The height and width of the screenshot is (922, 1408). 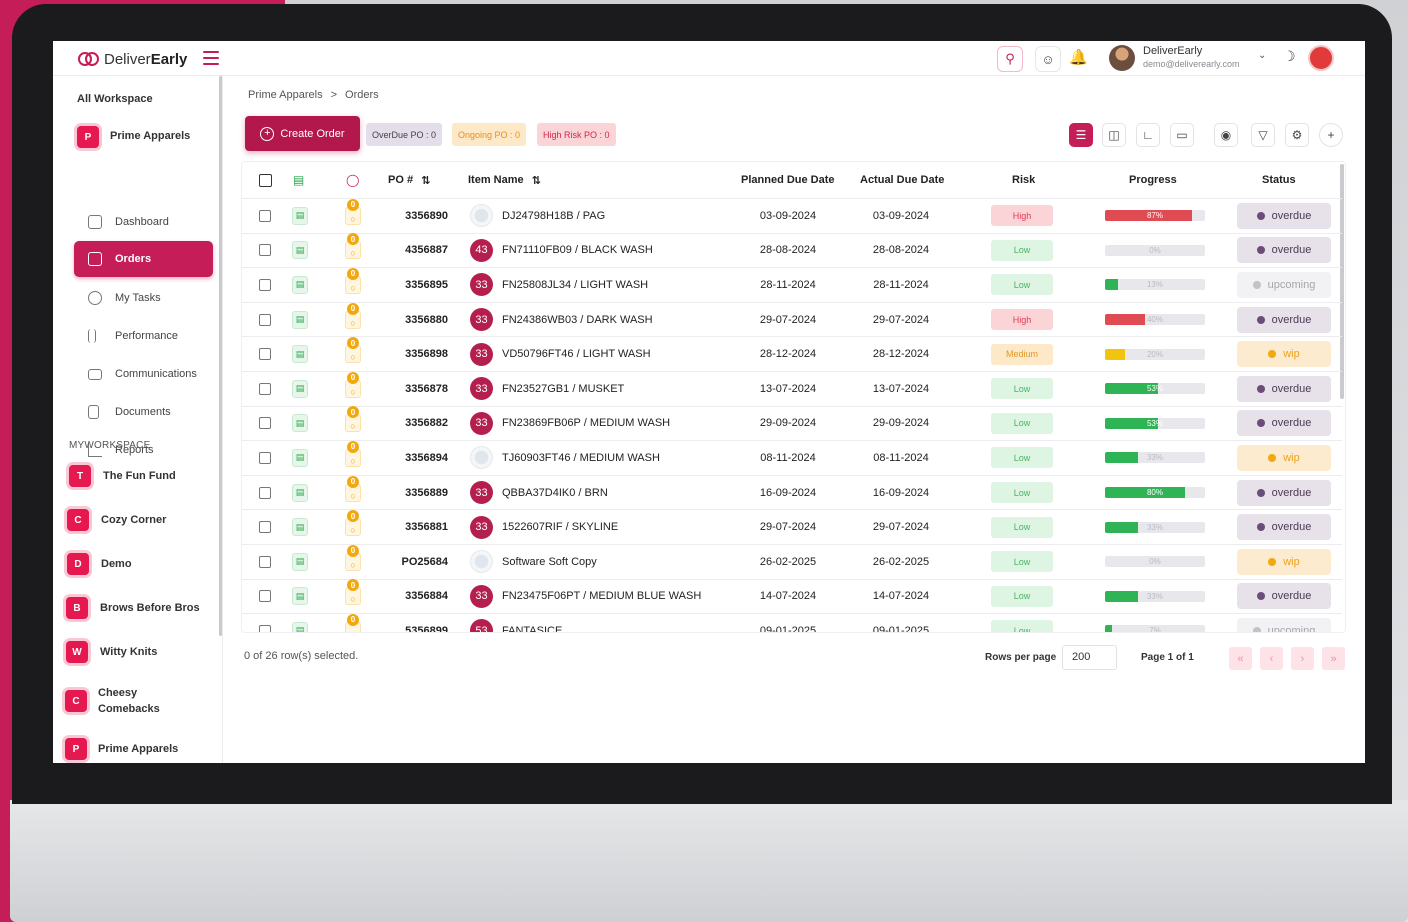 What do you see at coordinates (426, 596) in the screenshot?
I see `po-number: 3356884` at bounding box center [426, 596].